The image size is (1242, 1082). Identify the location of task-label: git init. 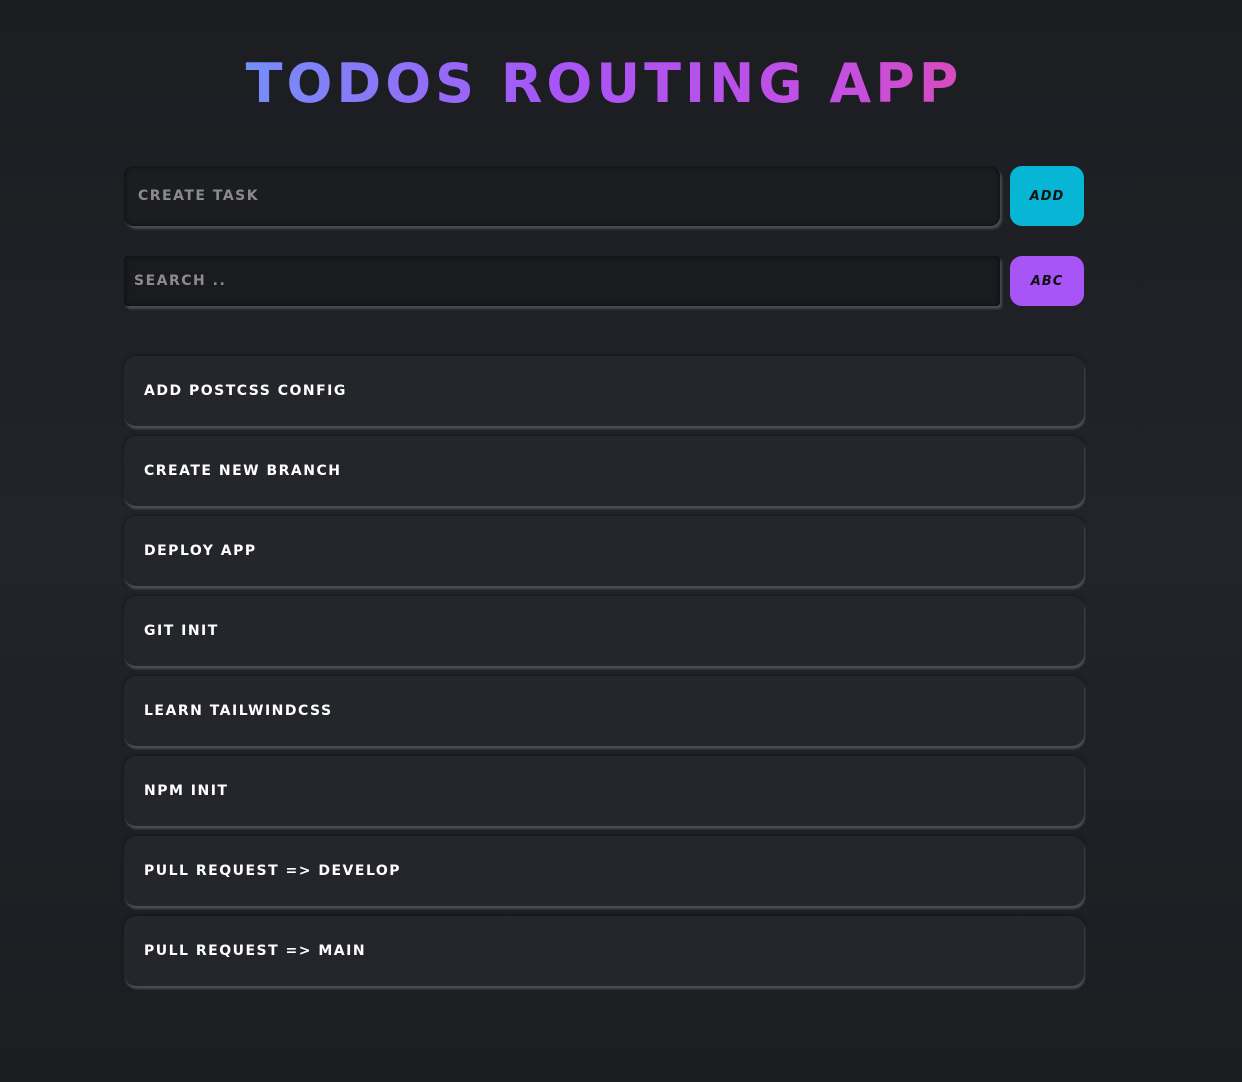
(181, 631).